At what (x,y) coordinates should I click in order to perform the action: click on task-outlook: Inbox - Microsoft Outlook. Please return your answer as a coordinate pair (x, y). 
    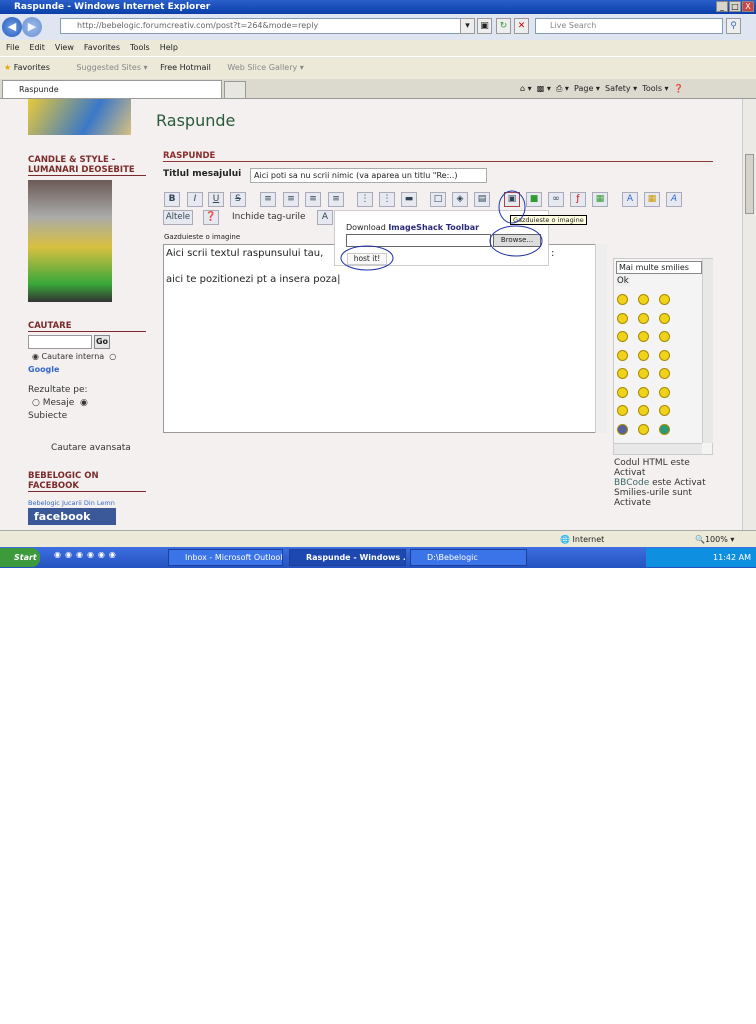
    Looking at the image, I should click on (225, 557).